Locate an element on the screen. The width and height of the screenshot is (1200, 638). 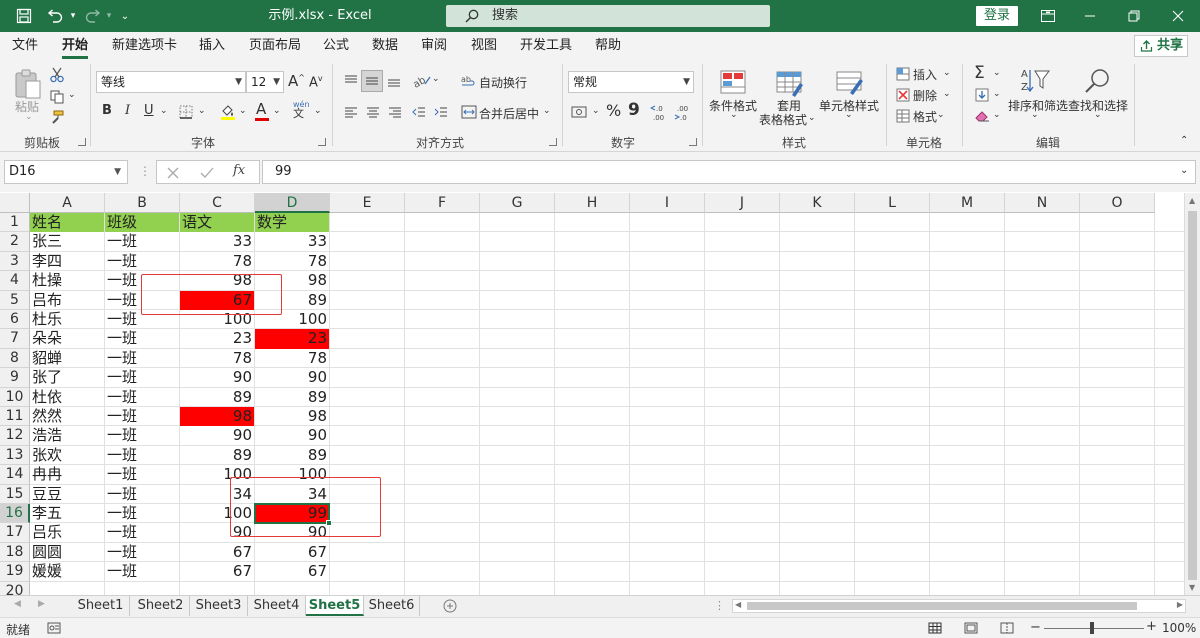
increase-indent-icon is located at coordinates (441, 112).